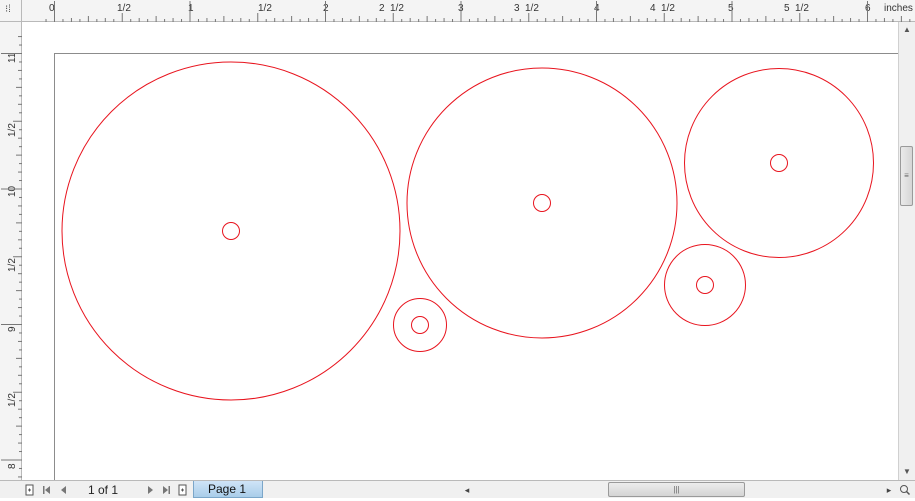 The height and width of the screenshot is (501, 915). I want to click on ruler-origin-icon: ⁝⁞, so click(8, 9).